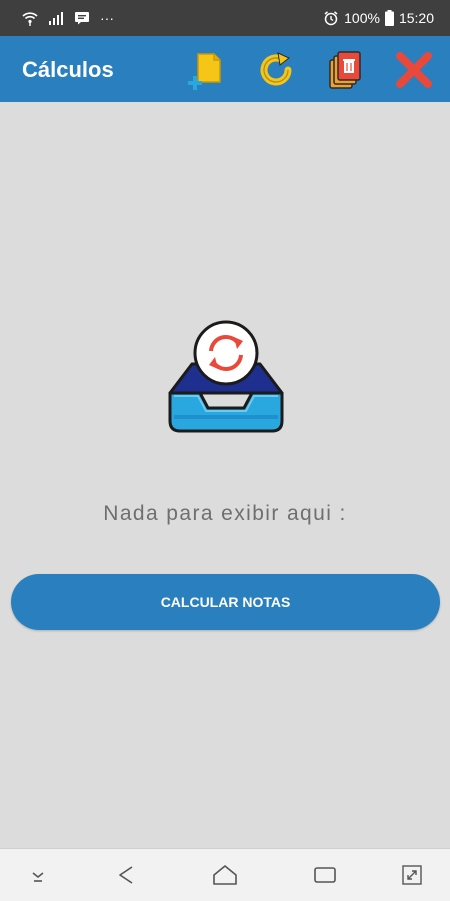 The image size is (450, 901). What do you see at coordinates (389, 18) in the screenshot?
I see `battery-icon` at bounding box center [389, 18].